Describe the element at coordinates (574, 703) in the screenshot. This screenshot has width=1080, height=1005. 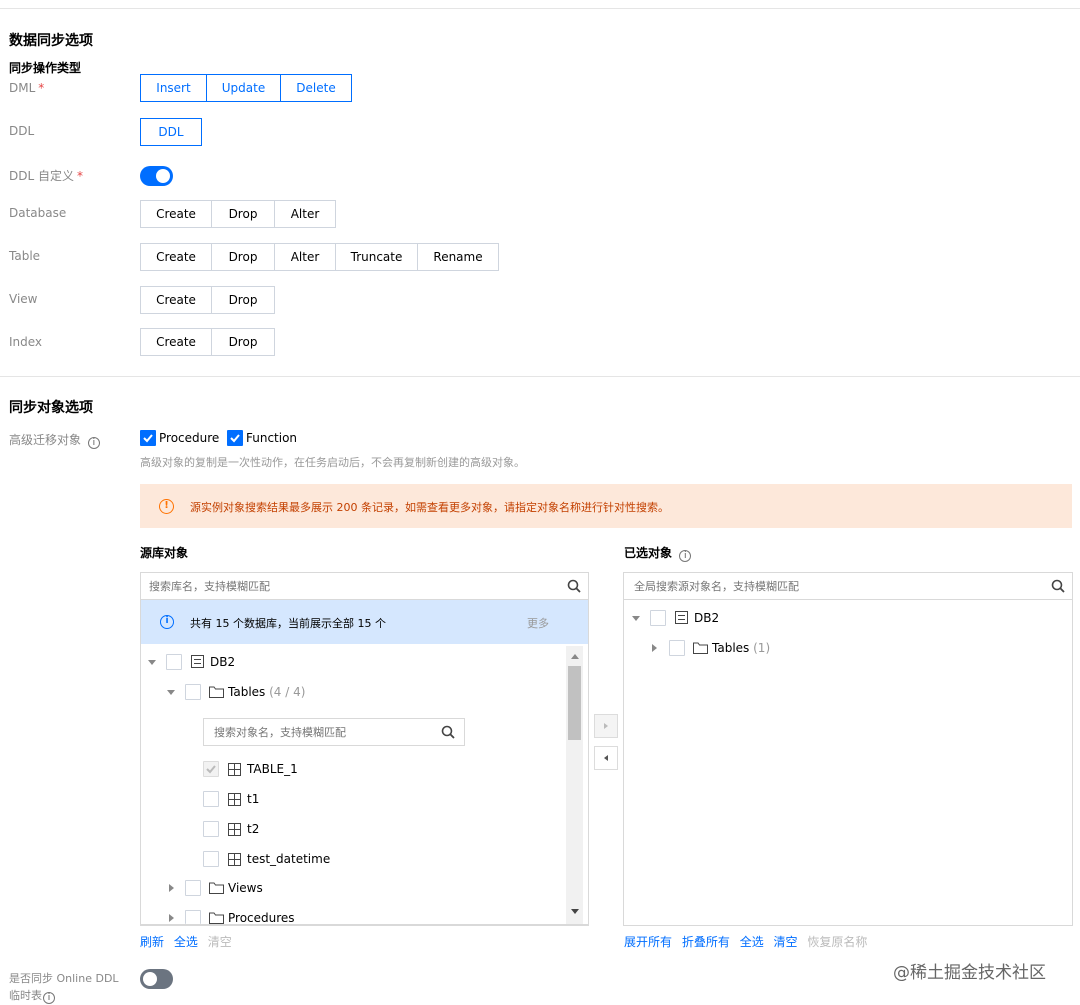
I see `scrollbar-thumb` at that location.